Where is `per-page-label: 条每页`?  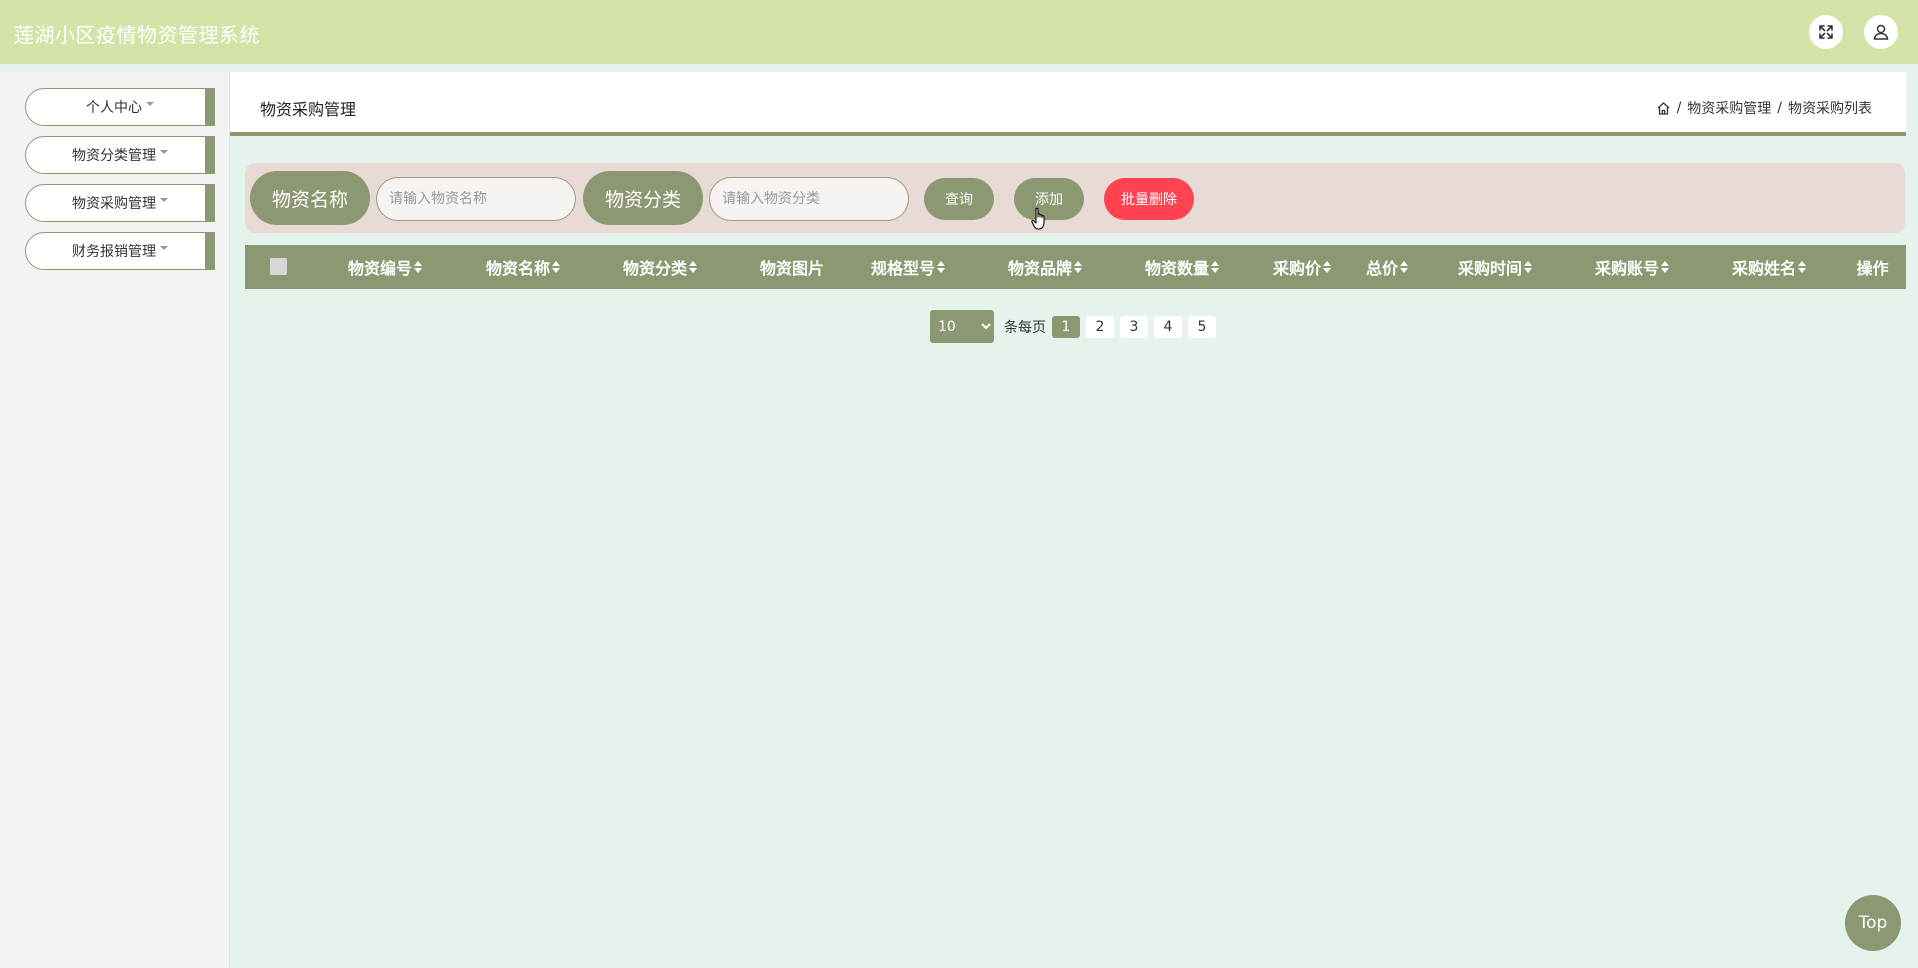
per-page-label: 条每页 is located at coordinates (1025, 327).